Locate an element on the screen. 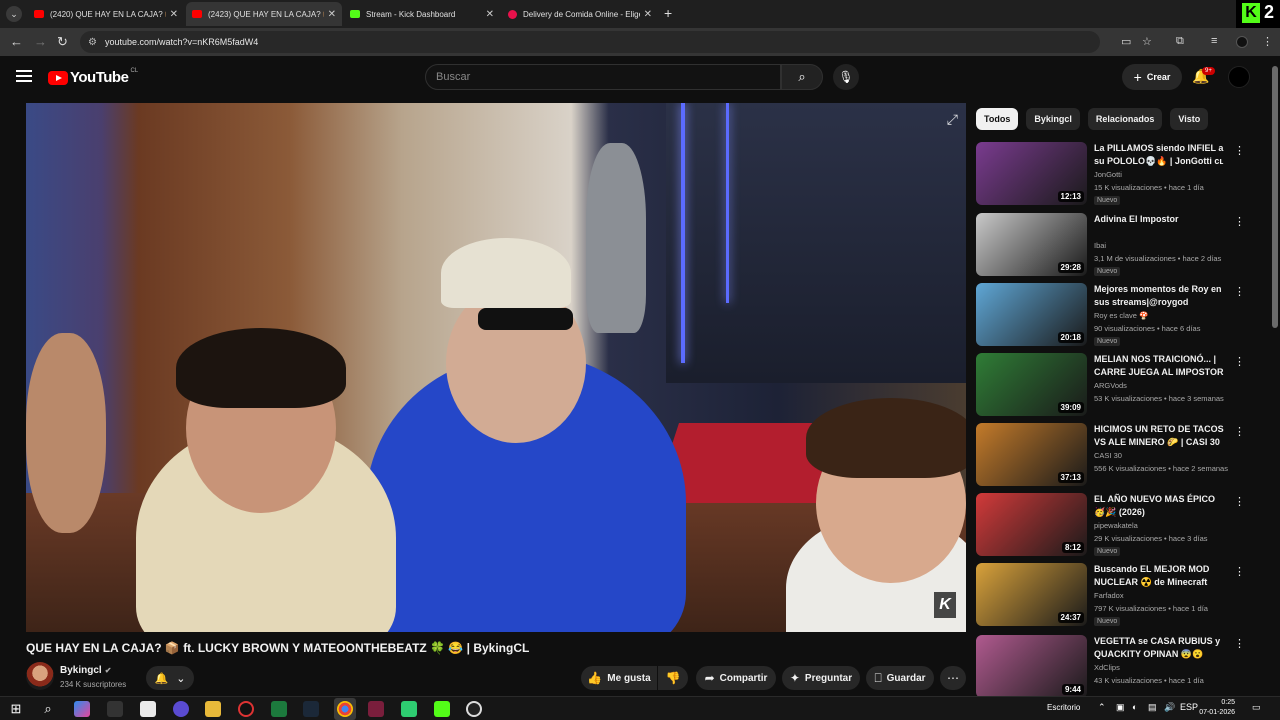  browser-tab-1: (2420) QUE HAY EN LA CAJA? 📦 ✕ is located at coordinates (106, 14).